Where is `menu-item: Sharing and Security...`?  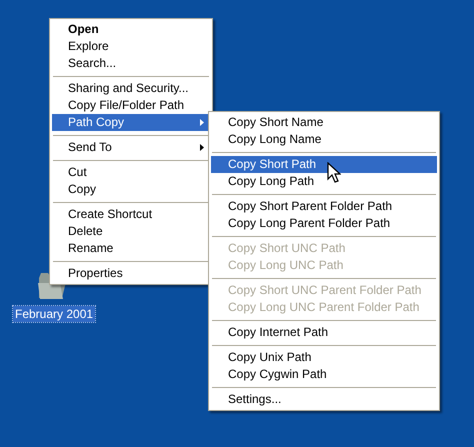 menu-item: Sharing and Security... is located at coordinates (131, 88).